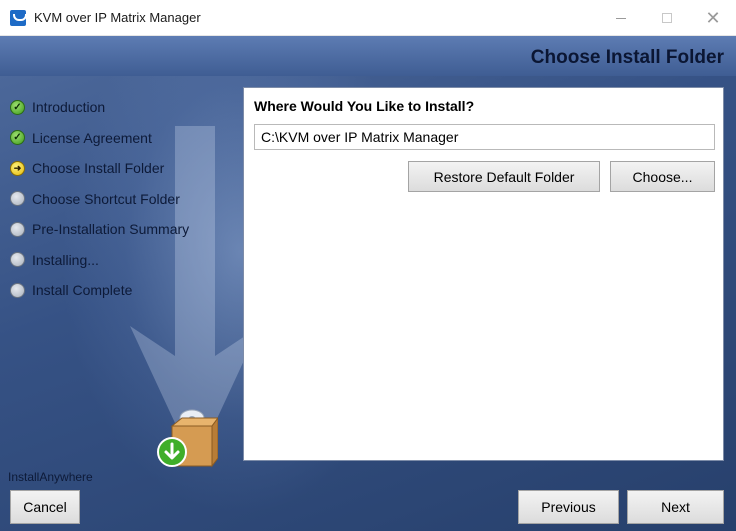 This screenshot has width=736, height=531. I want to click on step-label: Pre-Installation Summary, so click(111, 229).